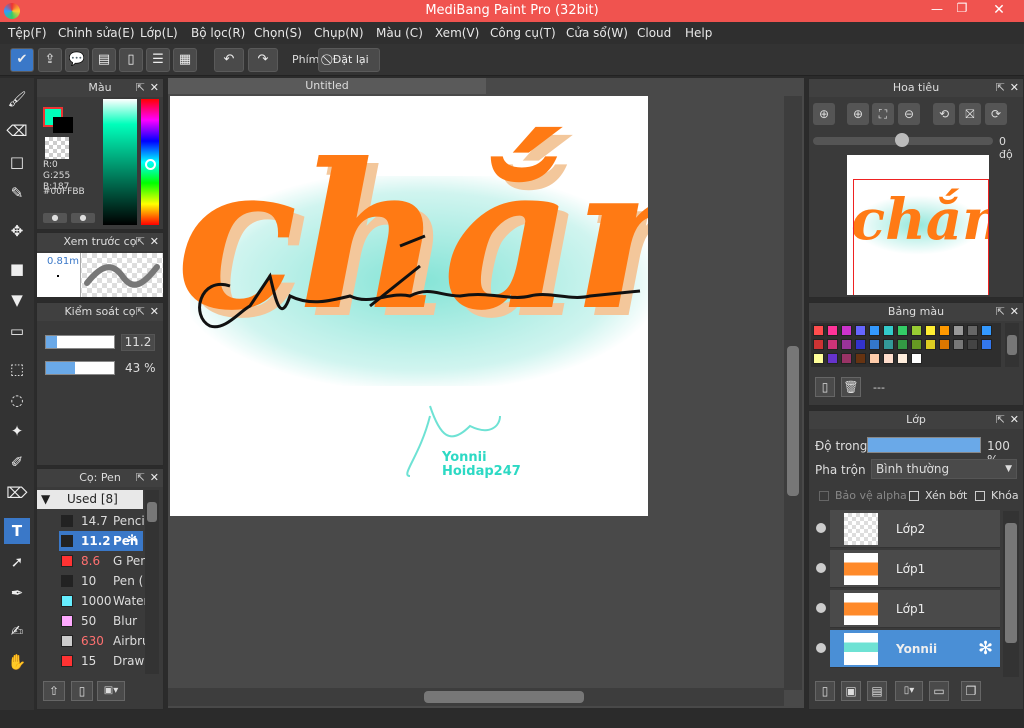  What do you see at coordinates (971, 691) in the screenshot?
I see `duplicate-layer-button: ❐` at bounding box center [971, 691].